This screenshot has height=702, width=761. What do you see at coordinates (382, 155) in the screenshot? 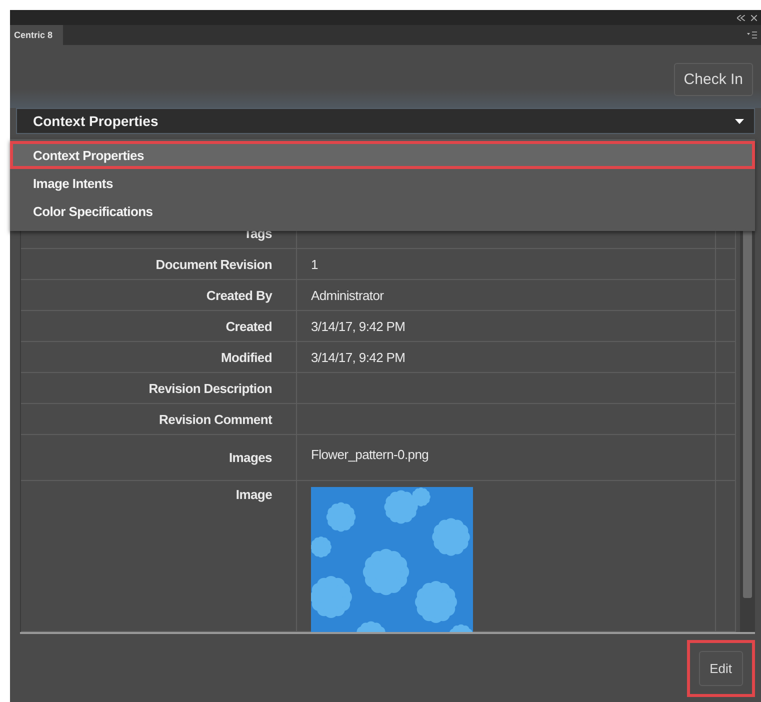
I see `menu-item: Context Properties` at bounding box center [382, 155].